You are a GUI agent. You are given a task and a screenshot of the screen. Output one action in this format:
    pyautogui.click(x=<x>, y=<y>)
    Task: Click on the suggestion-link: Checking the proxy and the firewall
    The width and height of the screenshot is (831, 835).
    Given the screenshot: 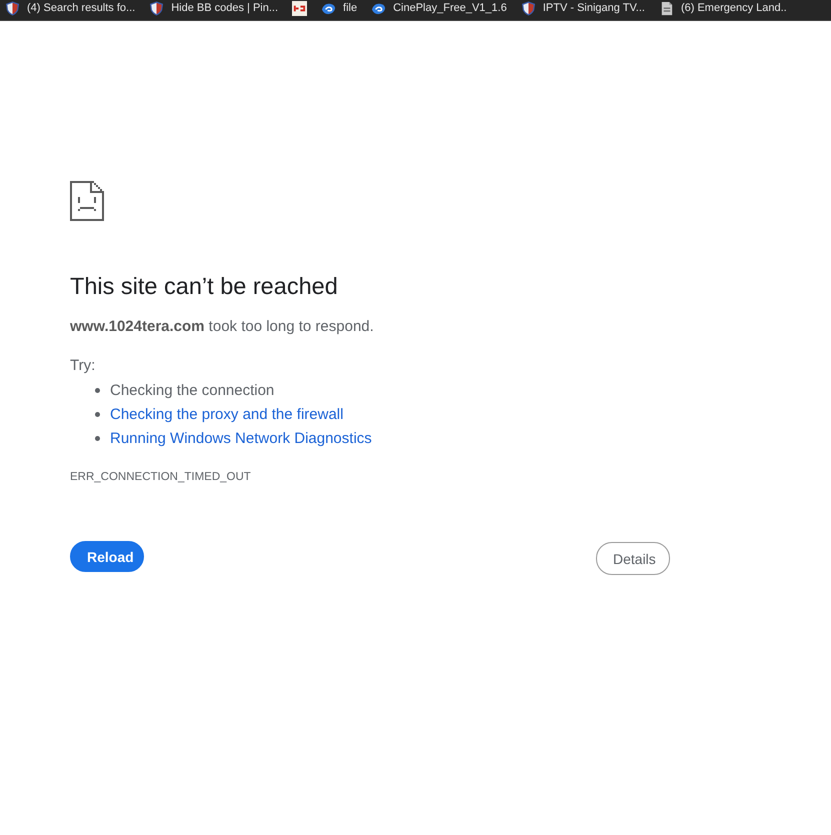 What is the action you would take?
    pyautogui.click(x=227, y=414)
    